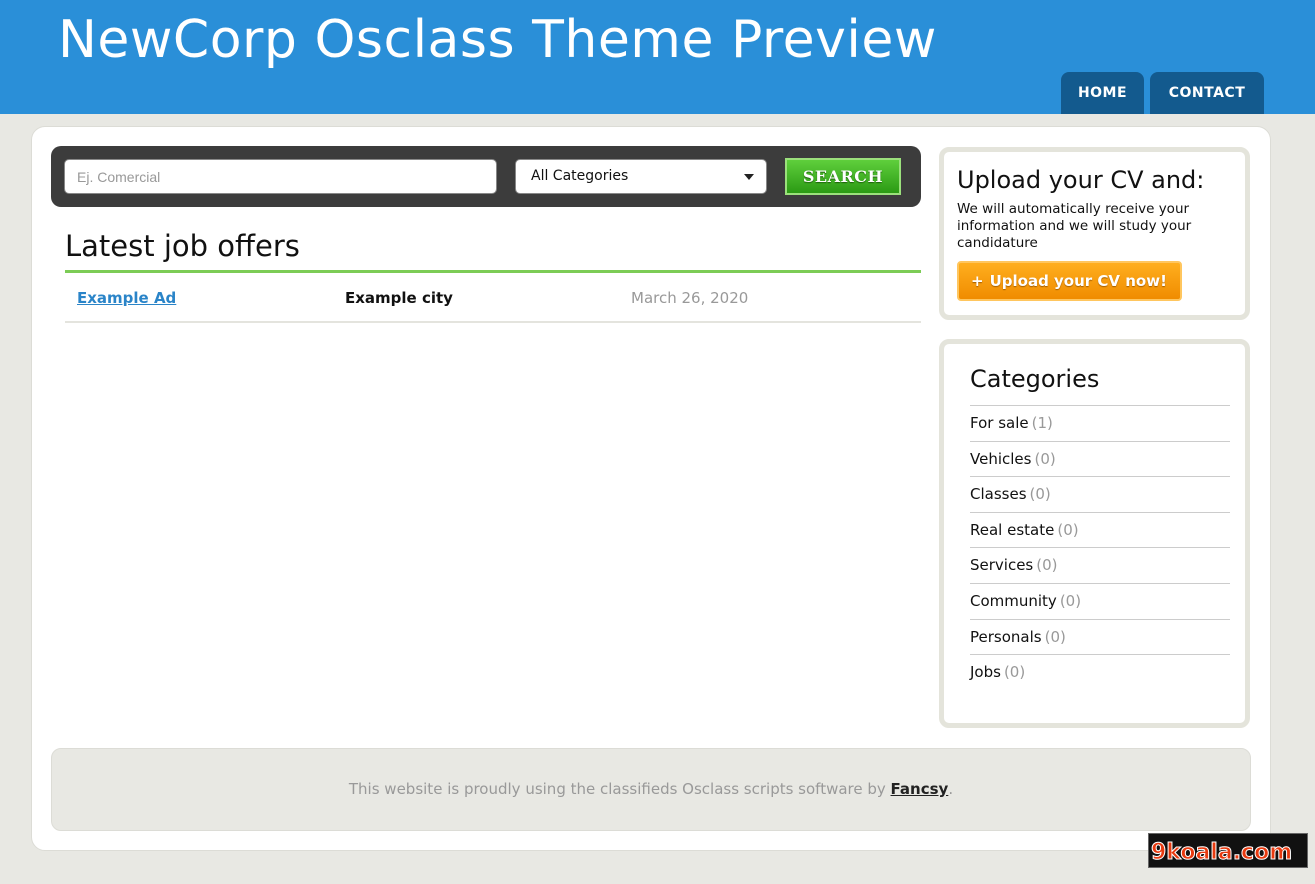  Describe the element at coordinates (1221, 852) in the screenshot. I see `watermark-text: 9koala.com` at that location.